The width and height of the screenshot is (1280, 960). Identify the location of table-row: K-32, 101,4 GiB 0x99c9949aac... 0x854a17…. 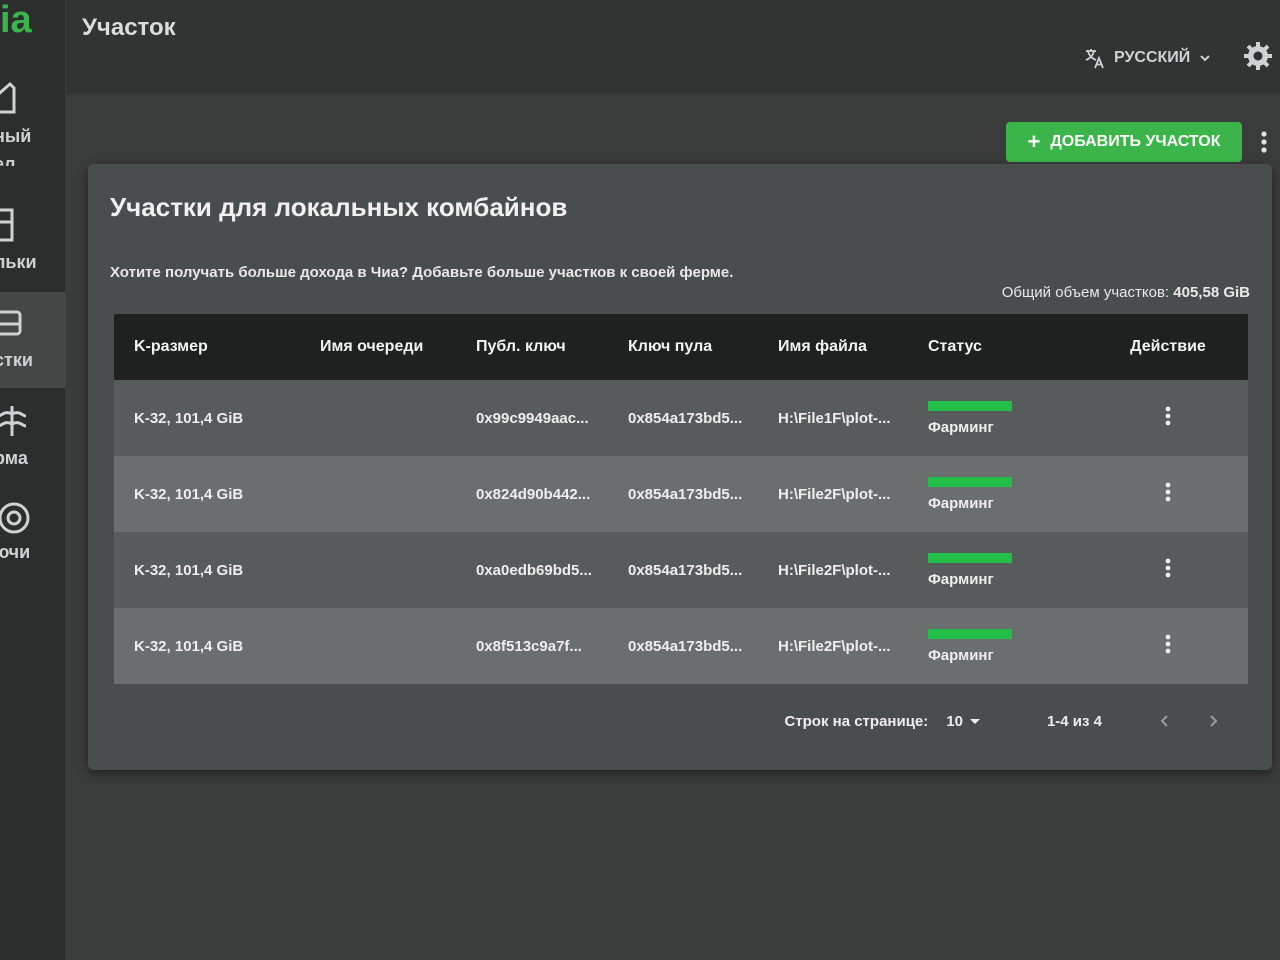
(681, 418).